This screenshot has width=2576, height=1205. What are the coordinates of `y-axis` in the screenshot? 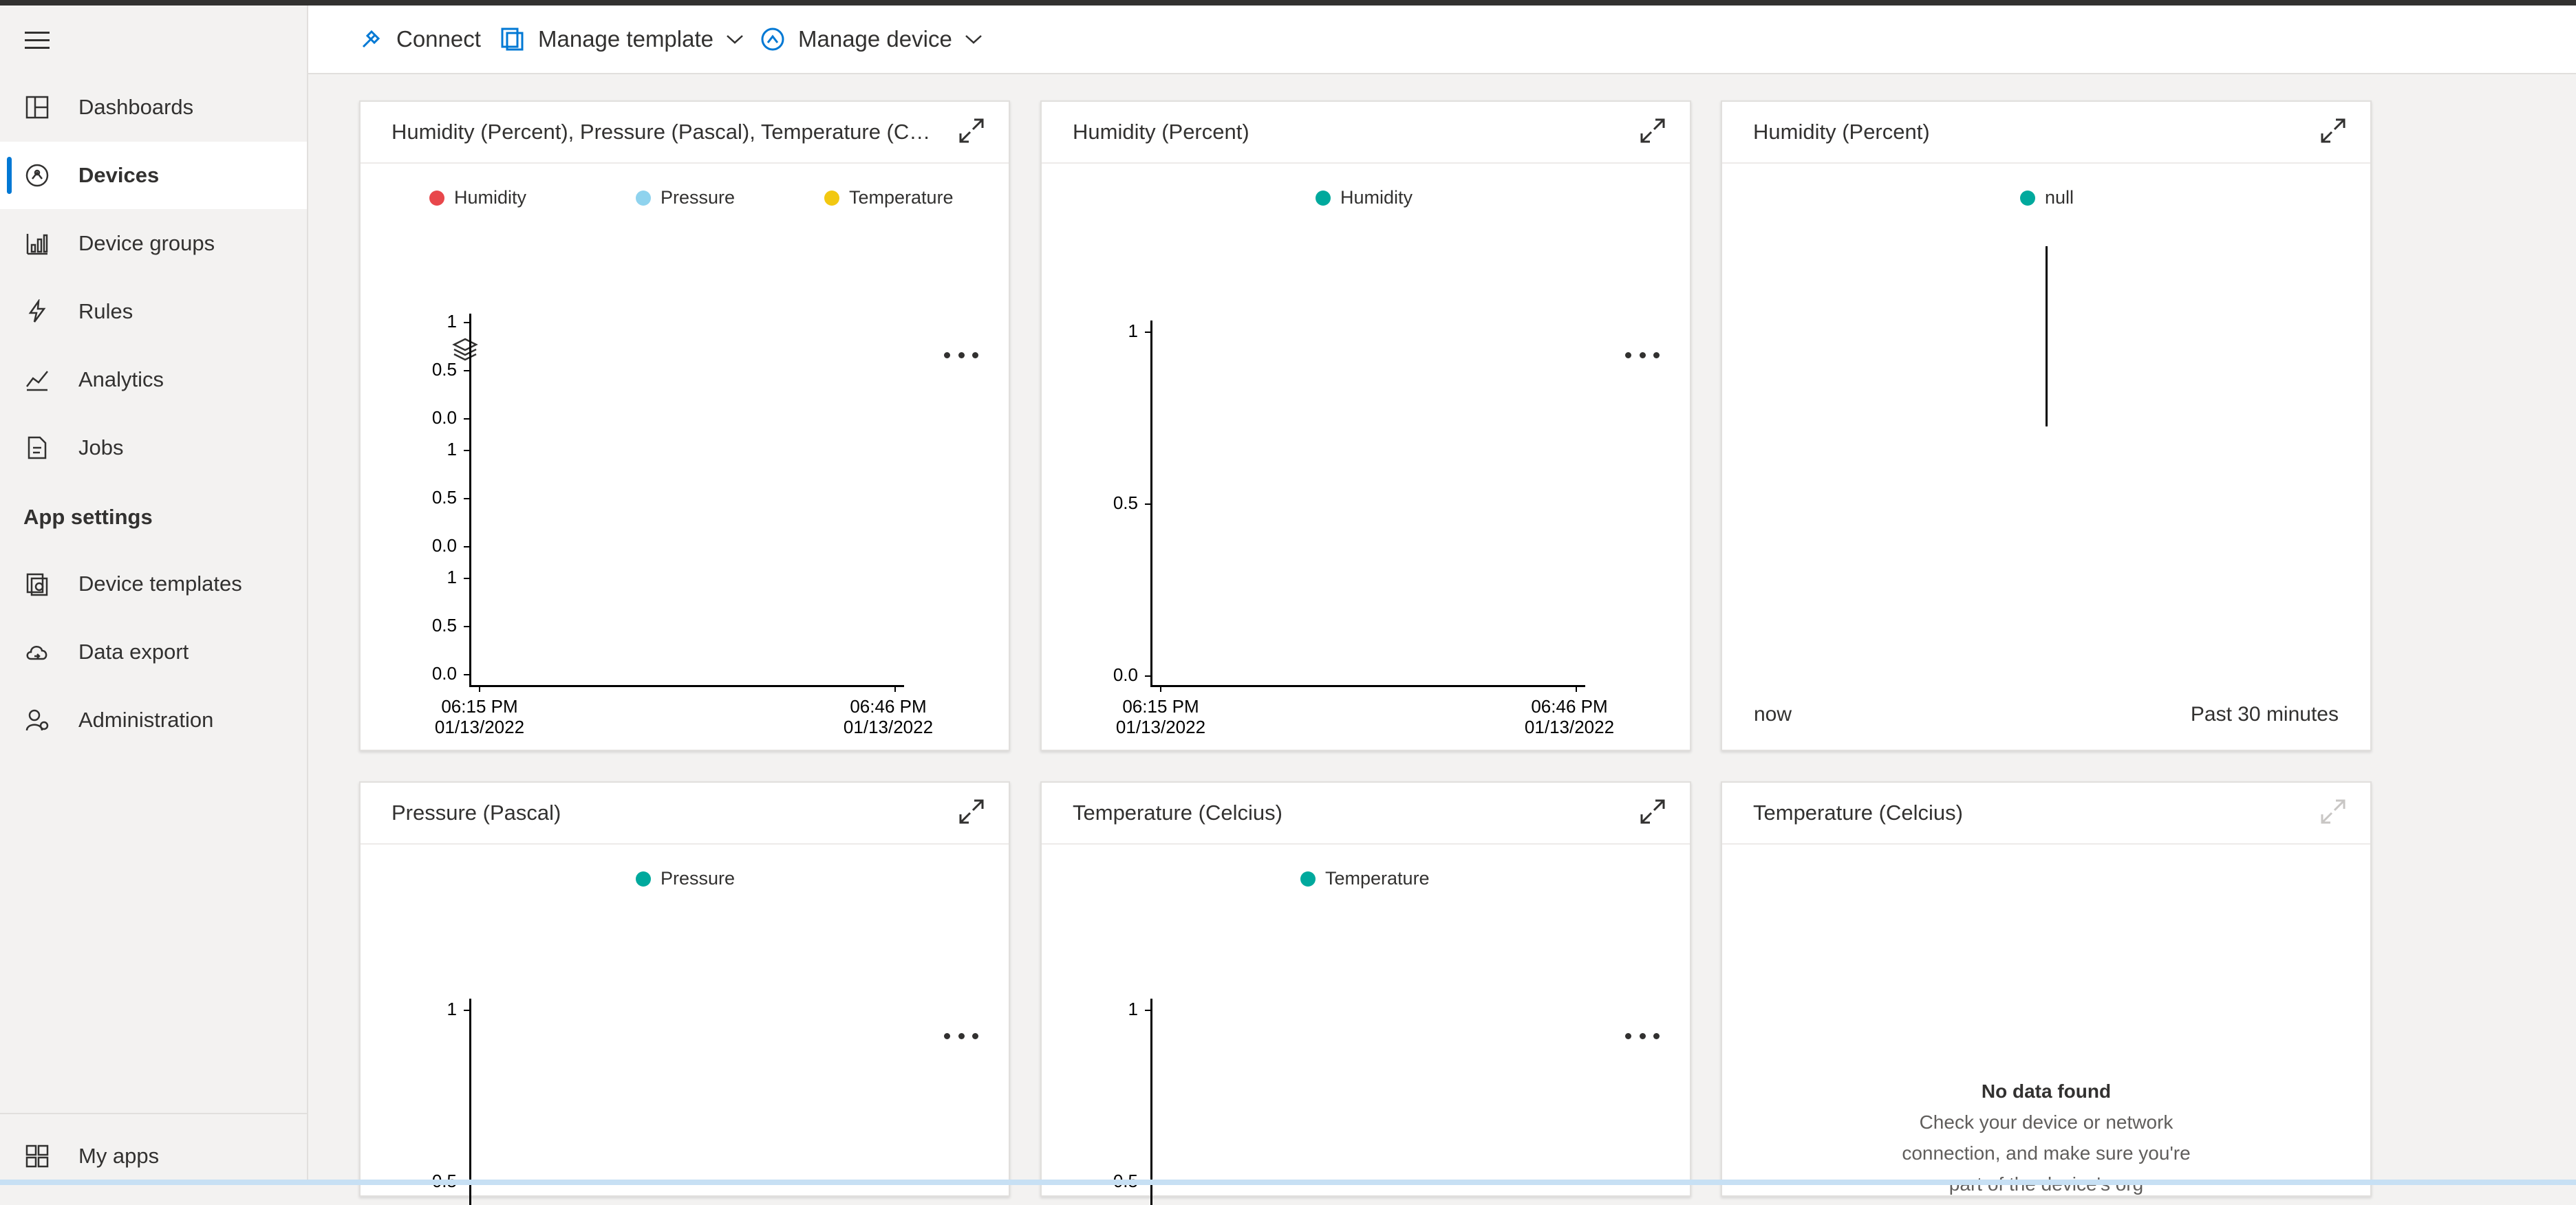 It's located at (470, 1102).